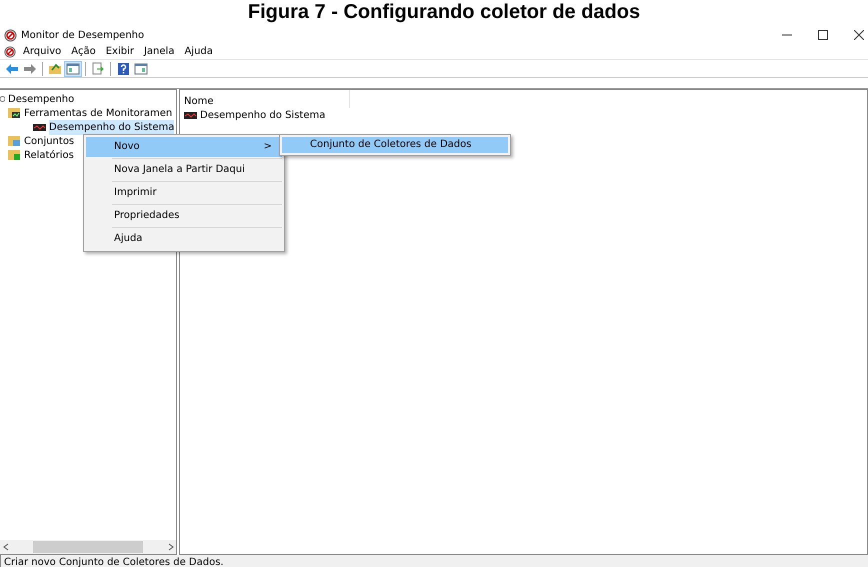  Describe the element at coordinates (395, 145) in the screenshot. I see `menu-item: Conjunto de Coletores de Dados` at that location.